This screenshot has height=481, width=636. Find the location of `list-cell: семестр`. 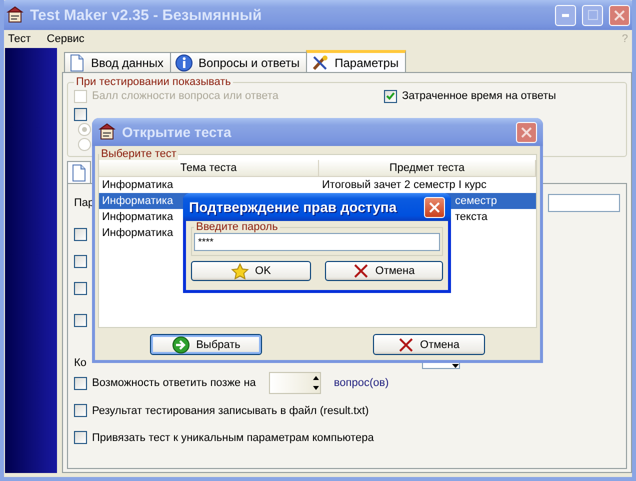

list-cell: семестр is located at coordinates (476, 201).